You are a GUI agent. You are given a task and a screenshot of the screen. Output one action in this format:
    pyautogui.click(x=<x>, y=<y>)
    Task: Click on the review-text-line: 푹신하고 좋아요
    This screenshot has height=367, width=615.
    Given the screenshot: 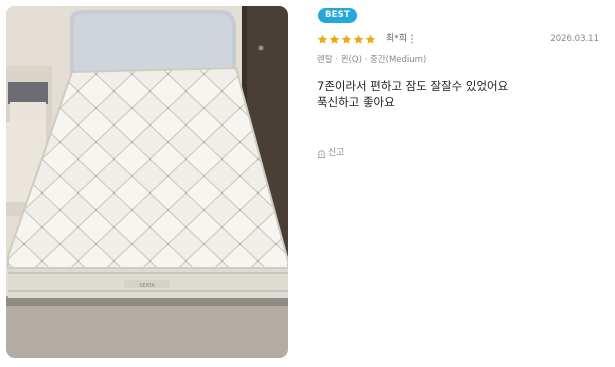 What is the action you would take?
    pyautogui.click(x=356, y=102)
    